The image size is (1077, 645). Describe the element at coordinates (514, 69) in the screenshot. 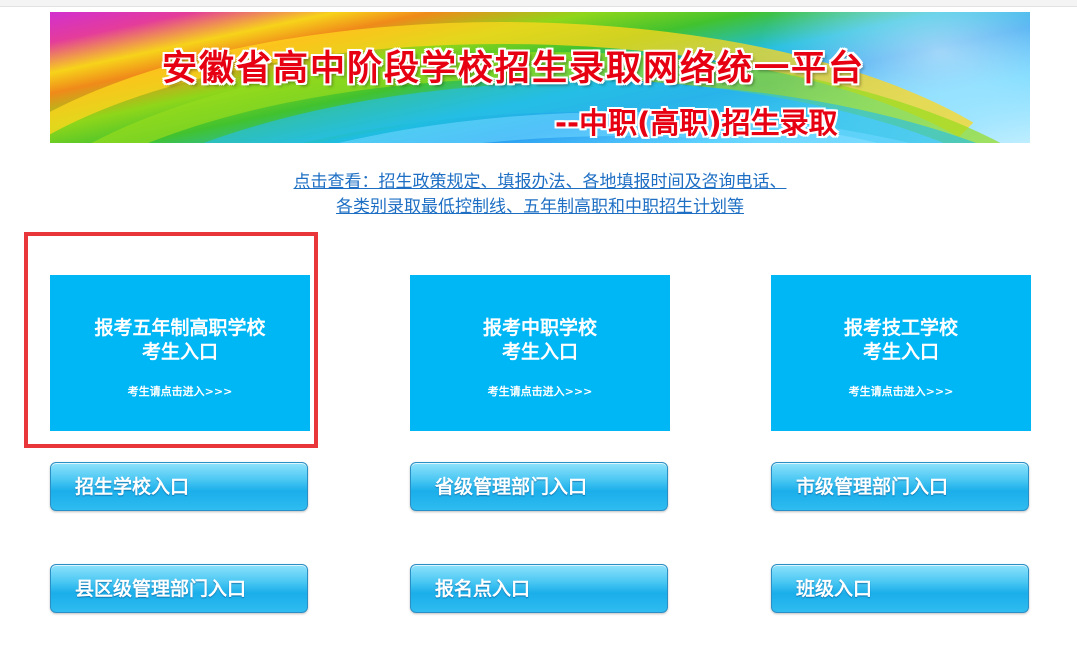

I see `banner-title: 安徽省高中阶段学校招生录取网络统一平台` at that location.